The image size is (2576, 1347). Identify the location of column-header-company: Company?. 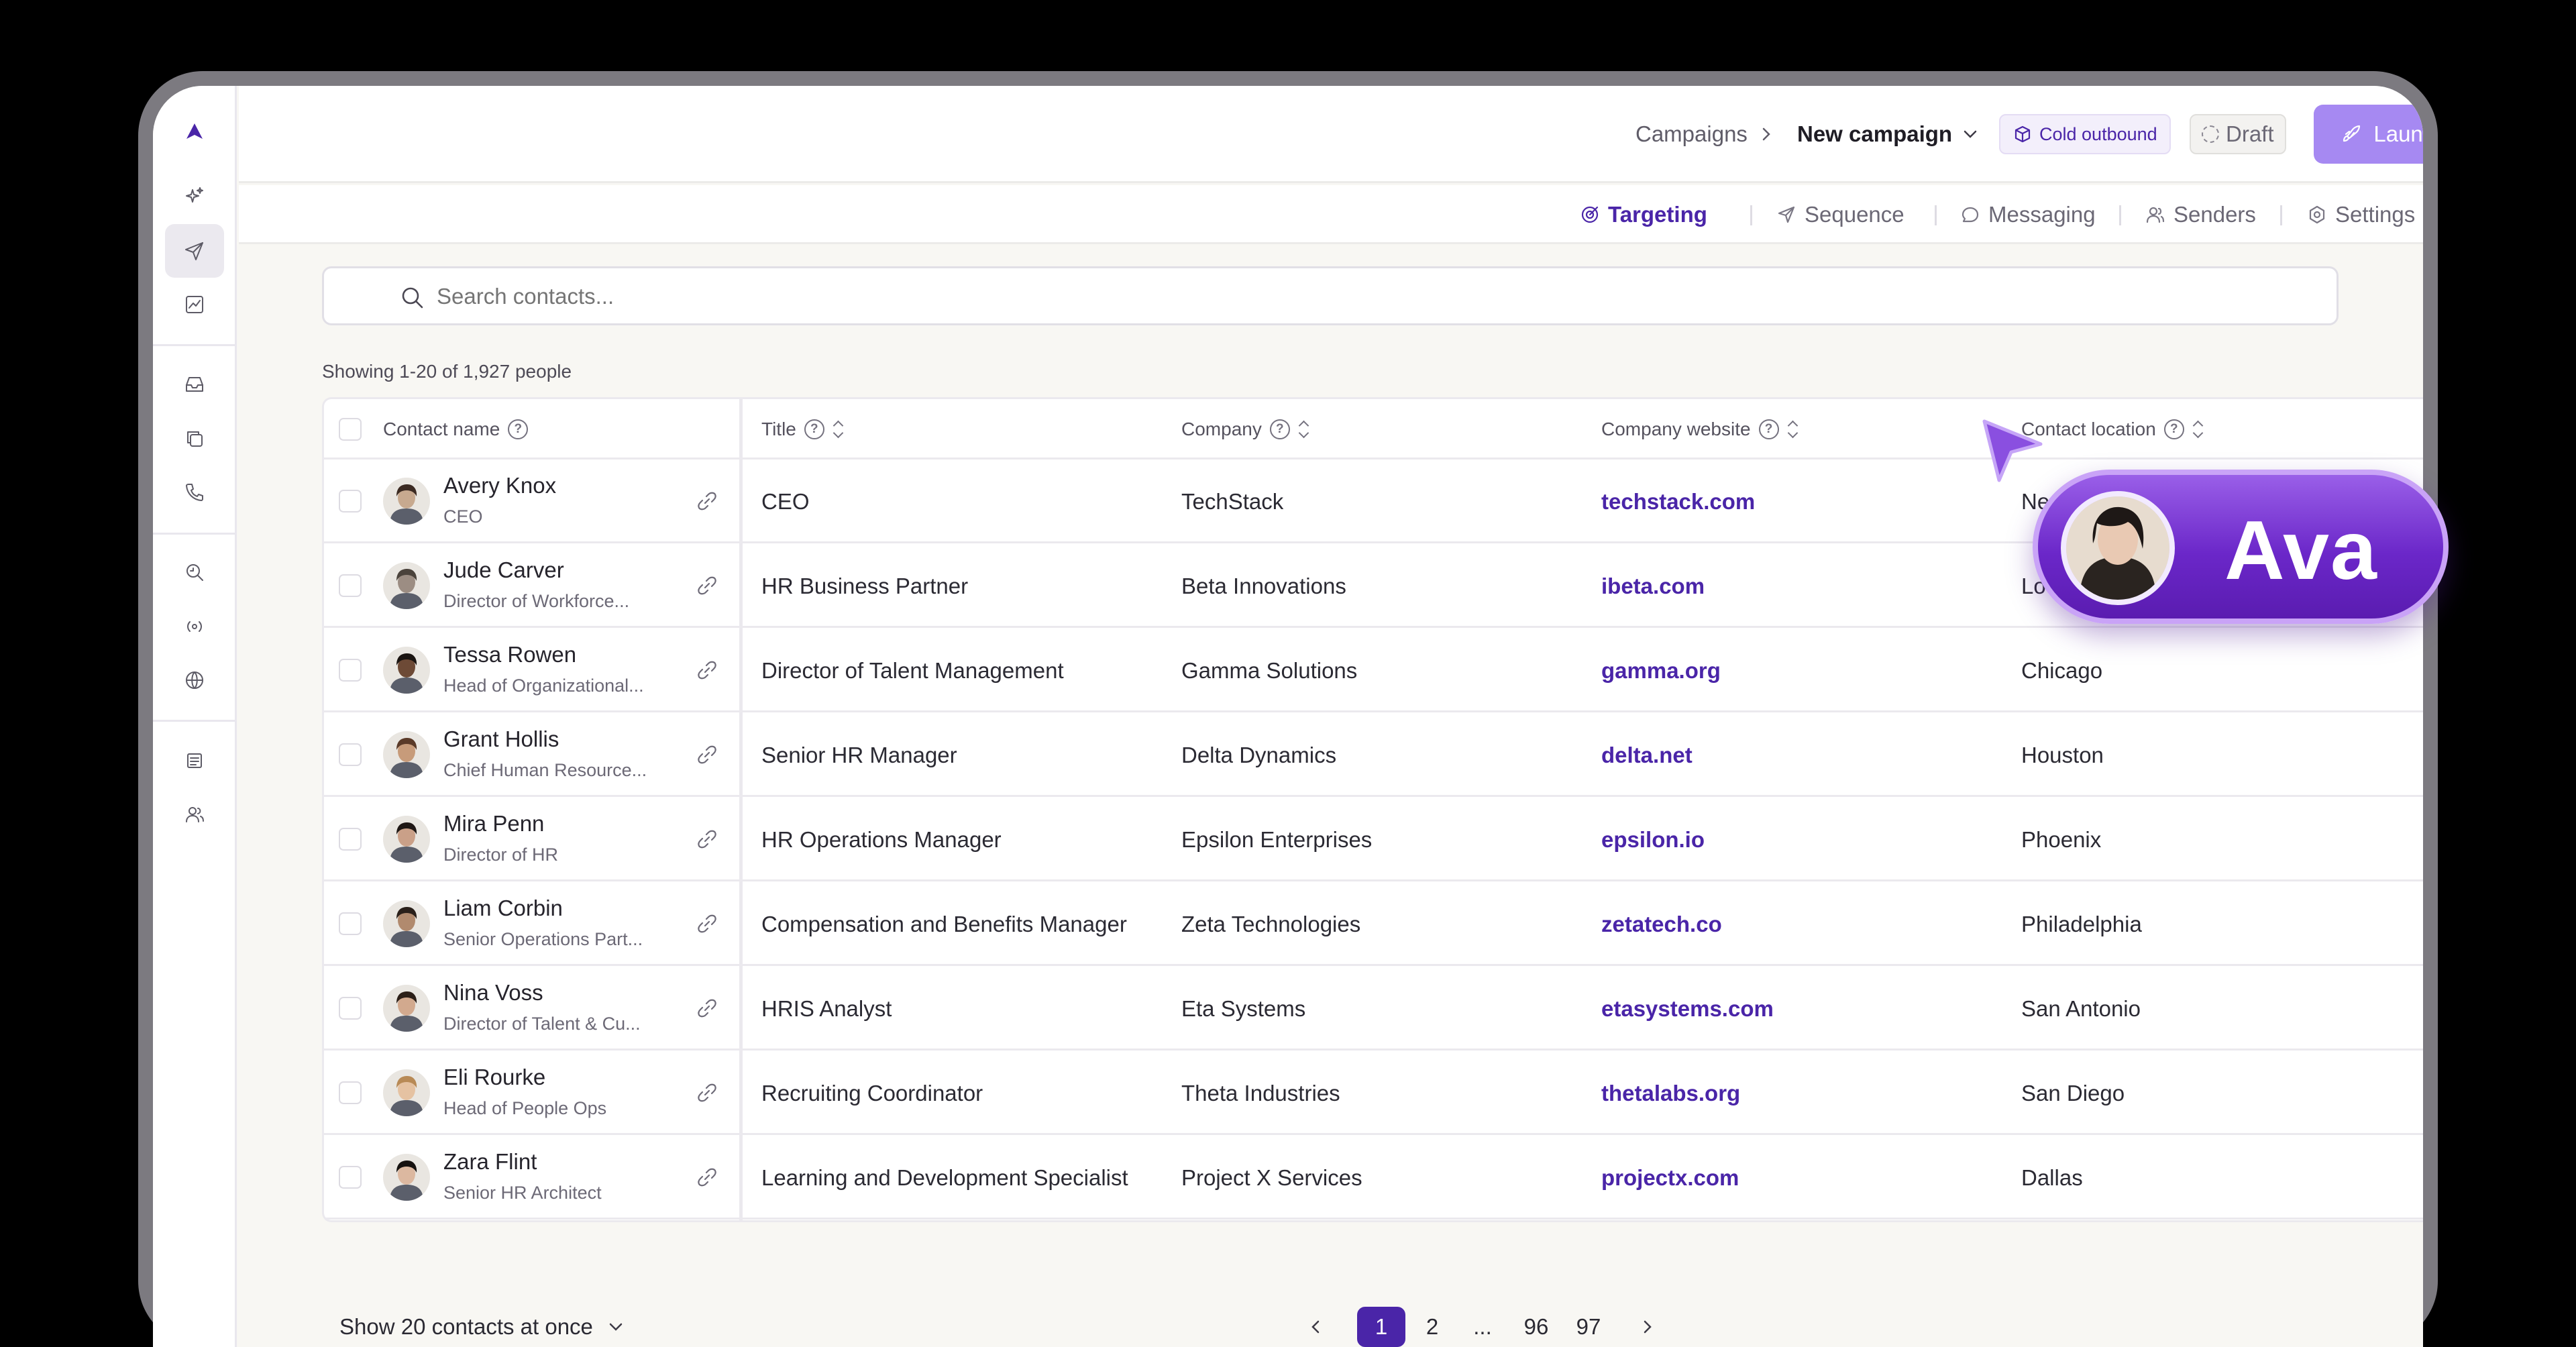
(1245, 429).